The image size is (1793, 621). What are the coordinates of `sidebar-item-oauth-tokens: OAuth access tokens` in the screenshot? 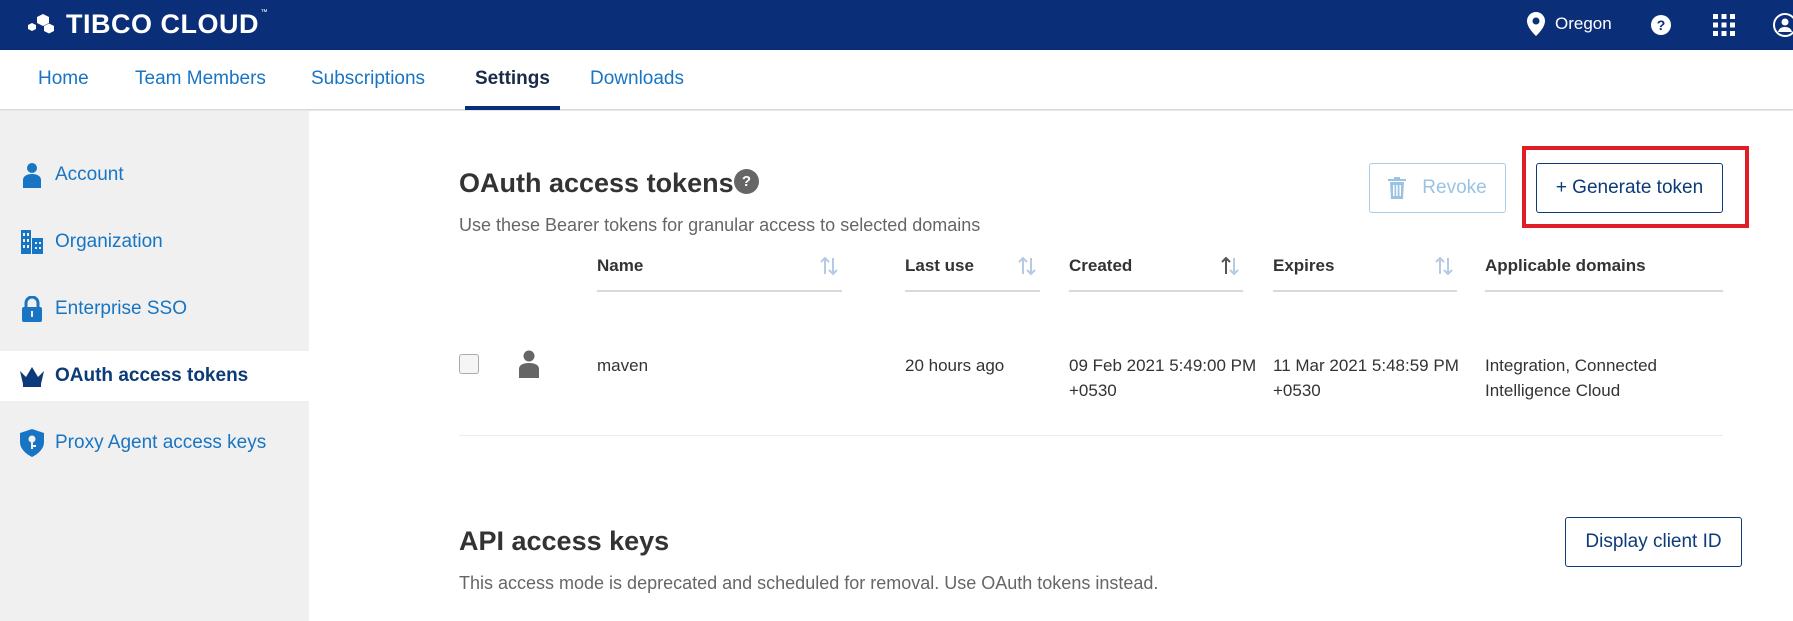 It's located at (154, 376).